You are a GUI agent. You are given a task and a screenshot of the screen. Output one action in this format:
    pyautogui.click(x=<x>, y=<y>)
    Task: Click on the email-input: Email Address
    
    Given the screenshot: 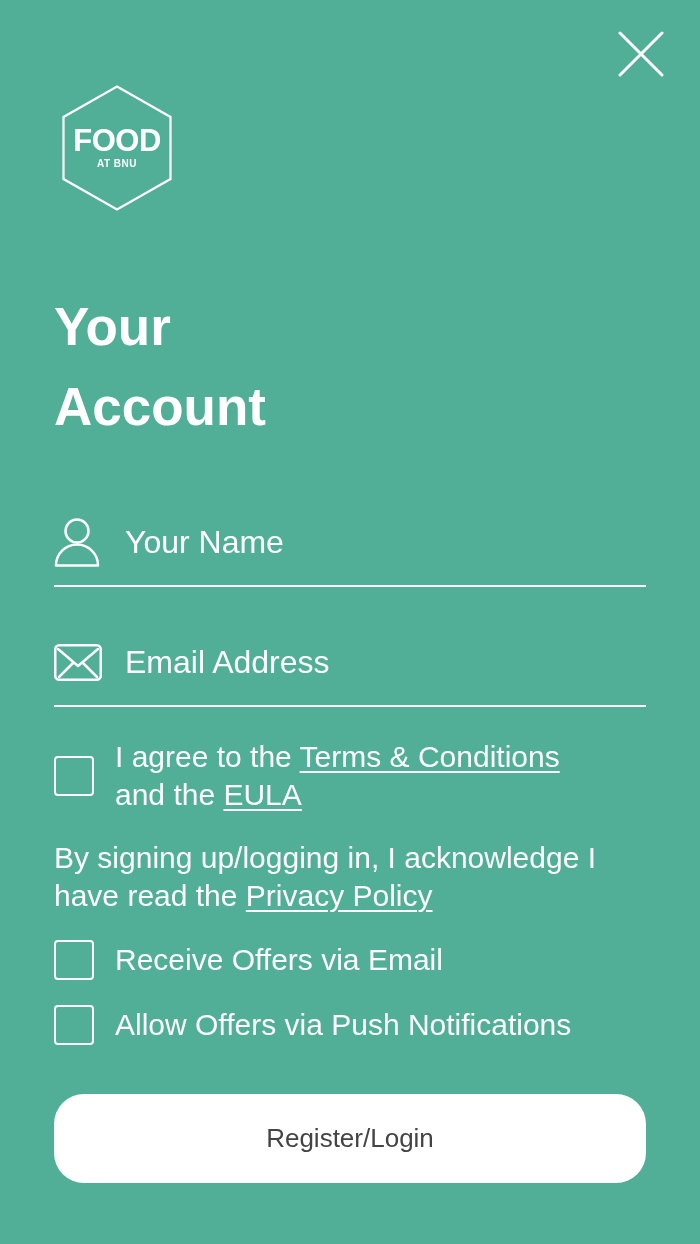 What is the action you would take?
    pyautogui.click(x=385, y=662)
    